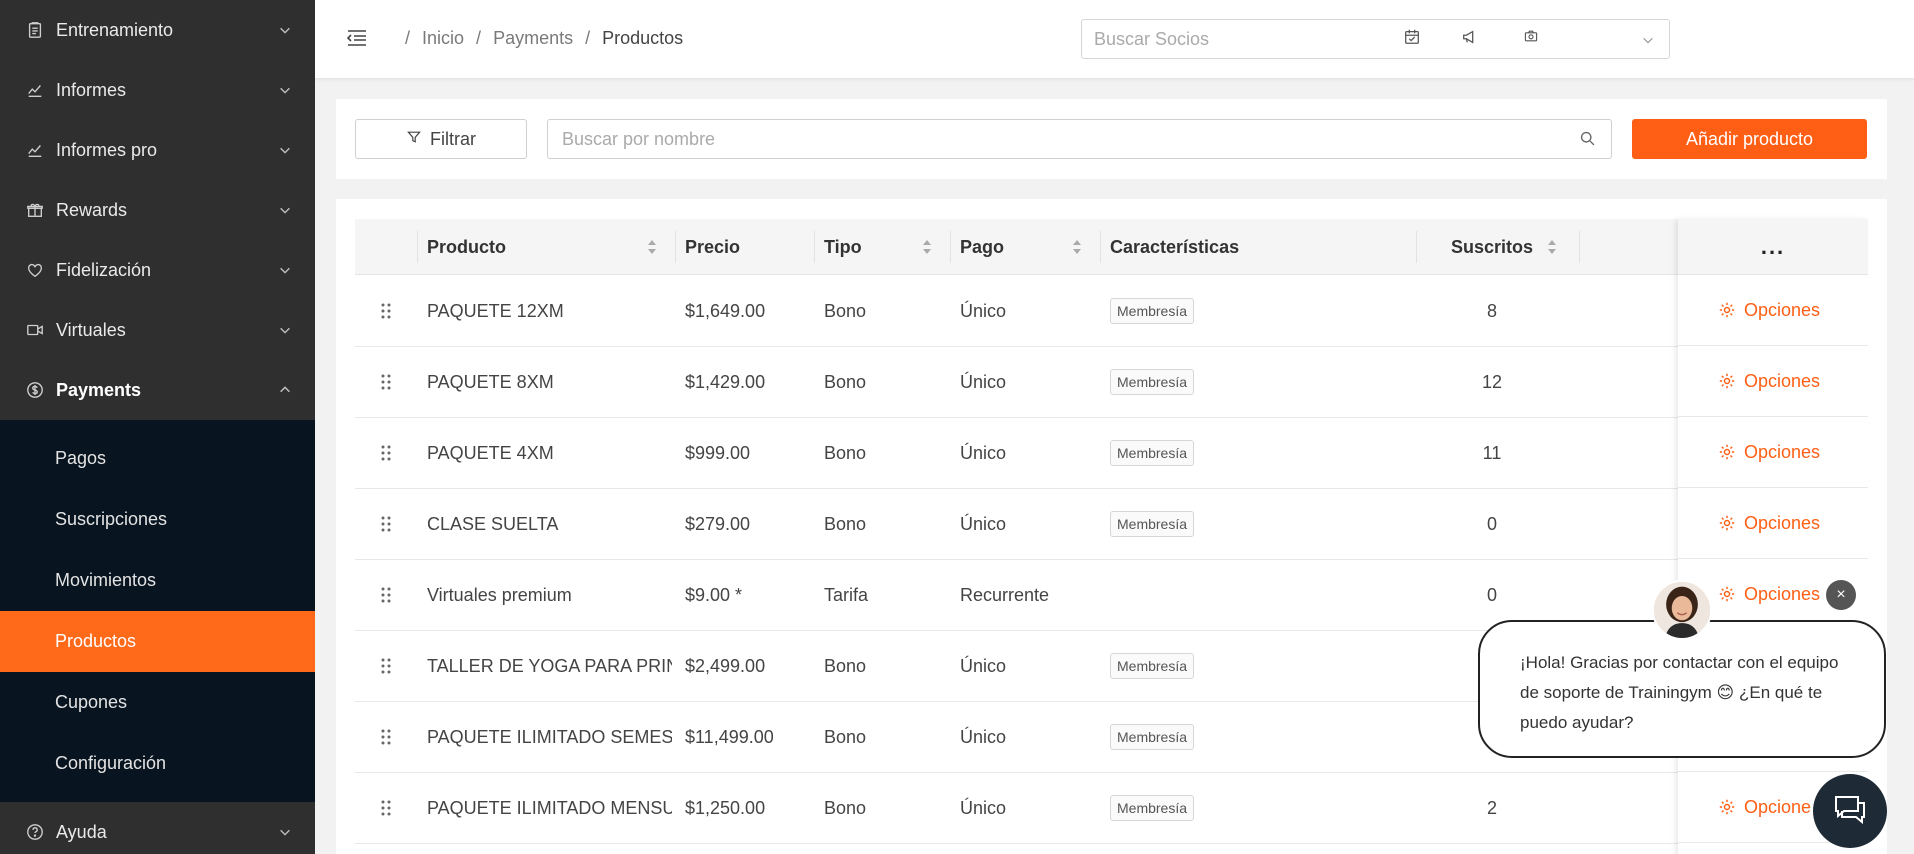  I want to click on menu-collapse-icon, so click(358, 39).